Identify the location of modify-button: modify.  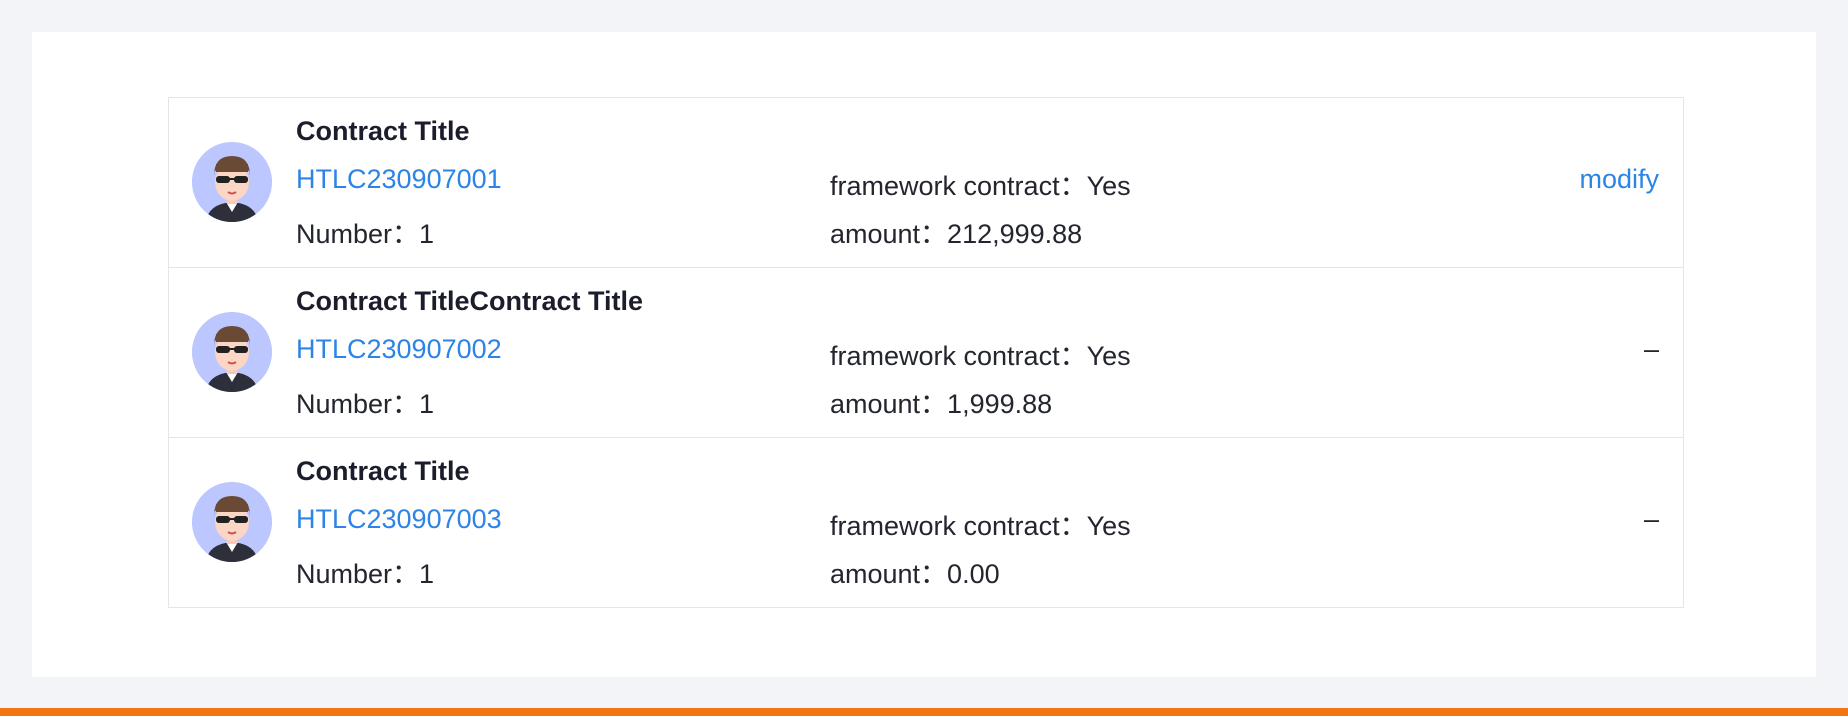
(1619, 179).